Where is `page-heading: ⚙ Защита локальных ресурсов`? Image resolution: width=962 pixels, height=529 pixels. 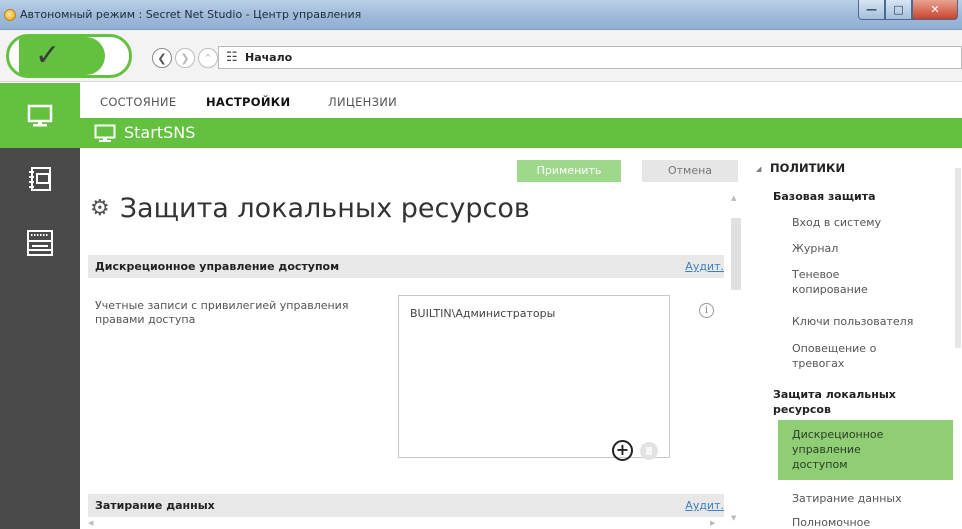 page-heading: ⚙ Защита локальных ресурсов is located at coordinates (310, 208).